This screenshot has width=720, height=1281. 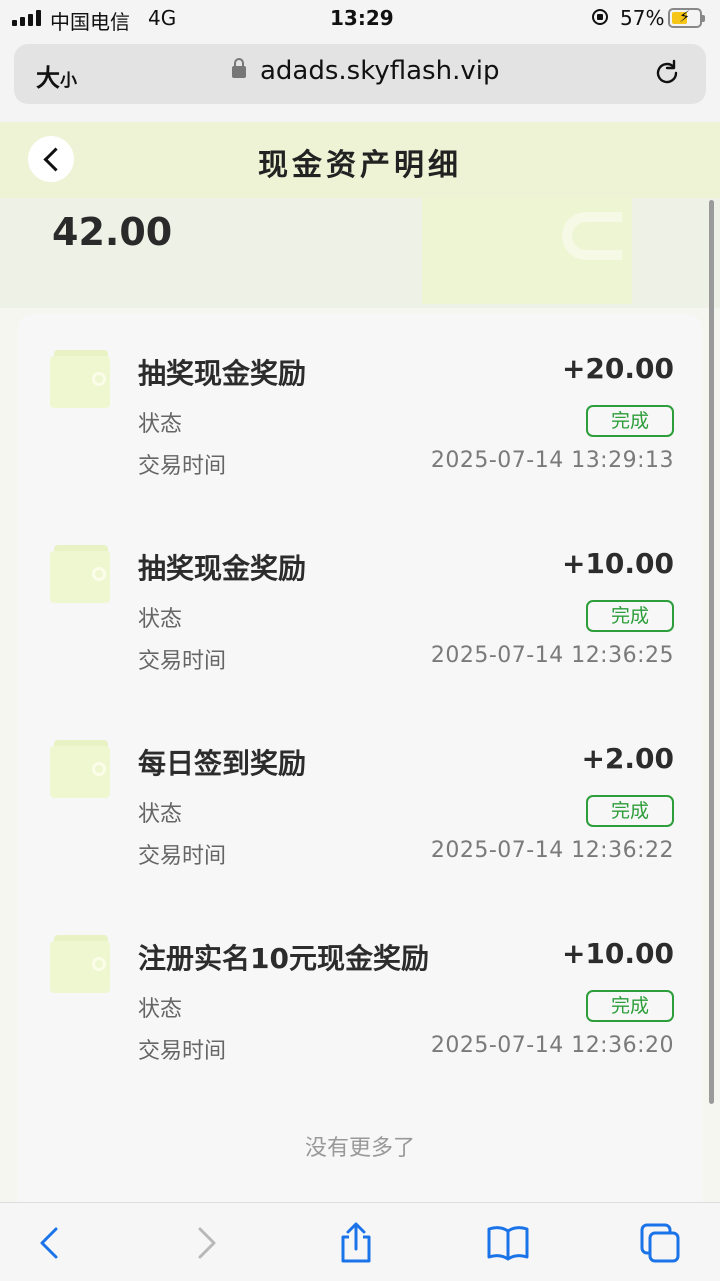 I want to click on url-domain: adads.skyflash.vip, so click(x=379, y=71).